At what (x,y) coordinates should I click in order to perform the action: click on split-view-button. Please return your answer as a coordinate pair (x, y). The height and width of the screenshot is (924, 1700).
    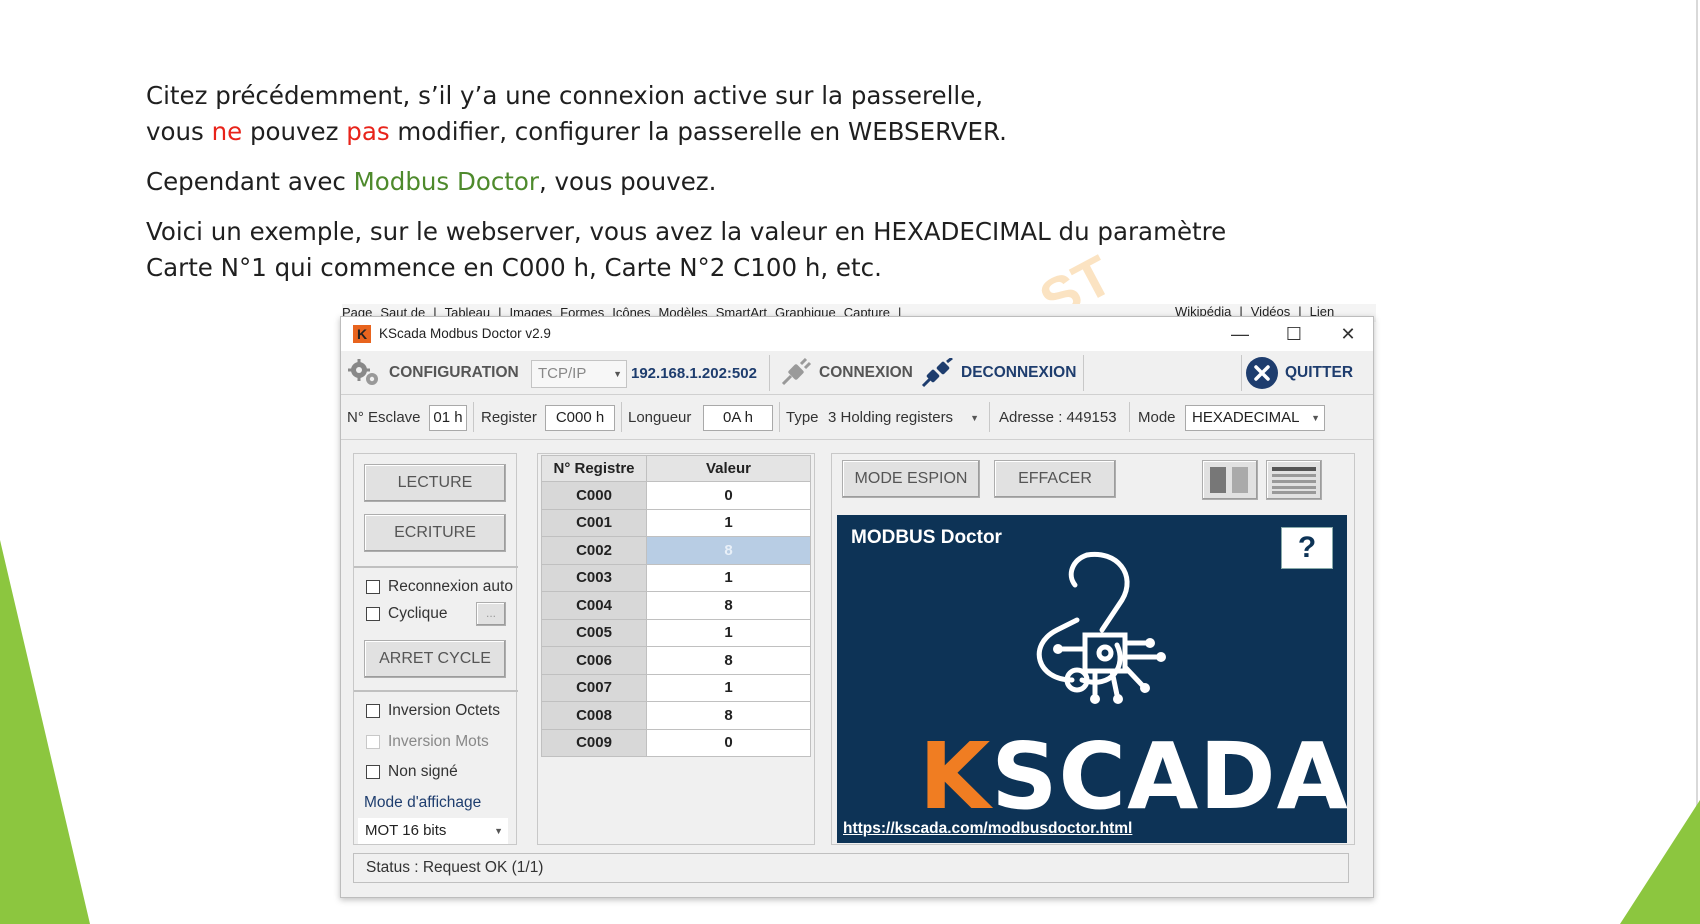
    Looking at the image, I should click on (1230, 480).